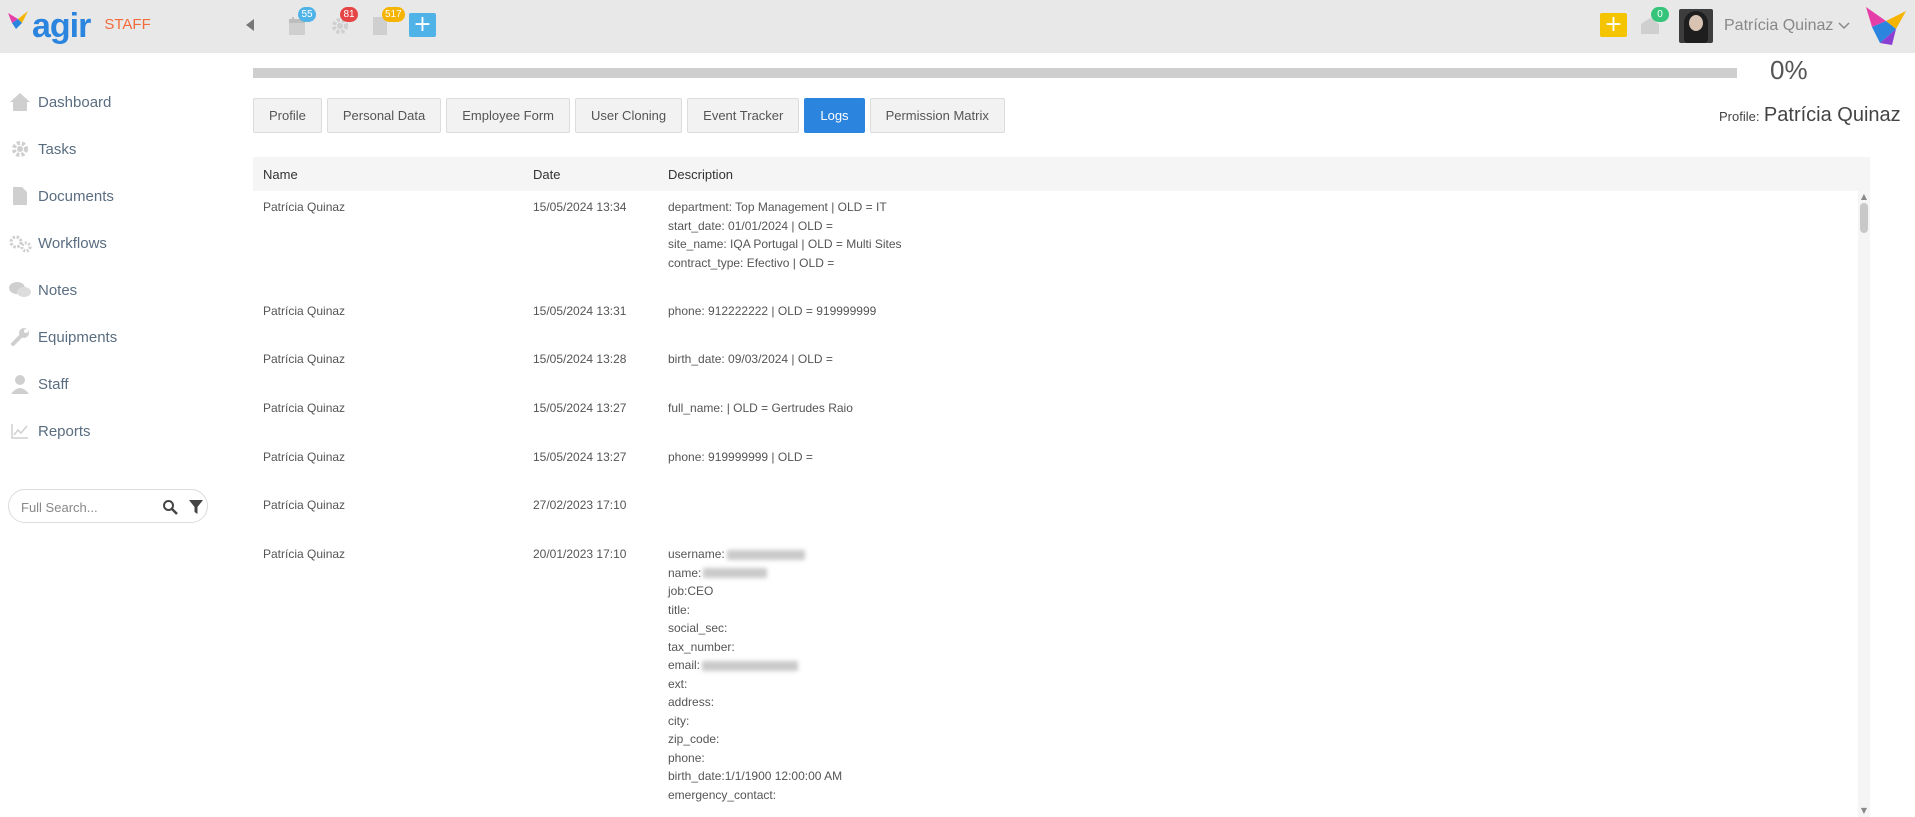 The image size is (1915, 817). What do you see at coordinates (107, 384) in the screenshot?
I see `sidebar-item-staff: Staff` at bounding box center [107, 384].